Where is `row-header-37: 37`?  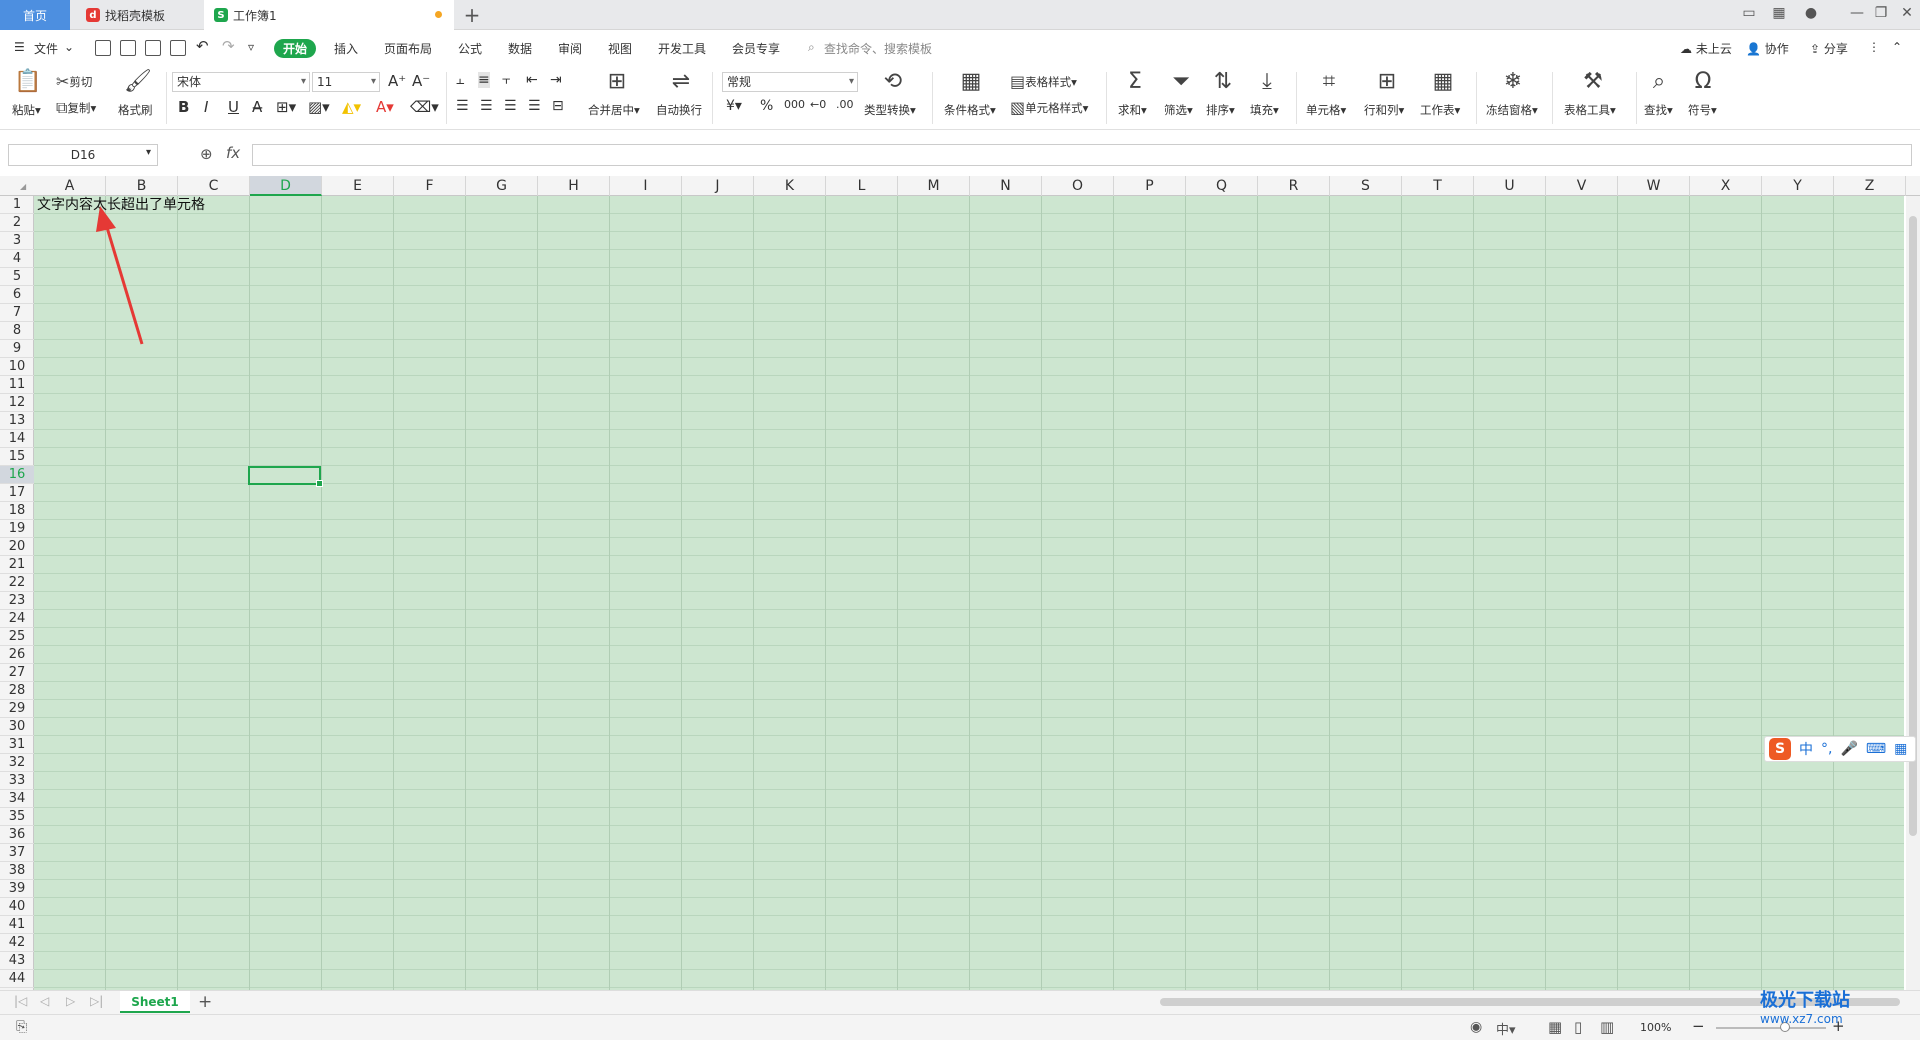 row-header-37: 37 is located at coordinates (17, 853).